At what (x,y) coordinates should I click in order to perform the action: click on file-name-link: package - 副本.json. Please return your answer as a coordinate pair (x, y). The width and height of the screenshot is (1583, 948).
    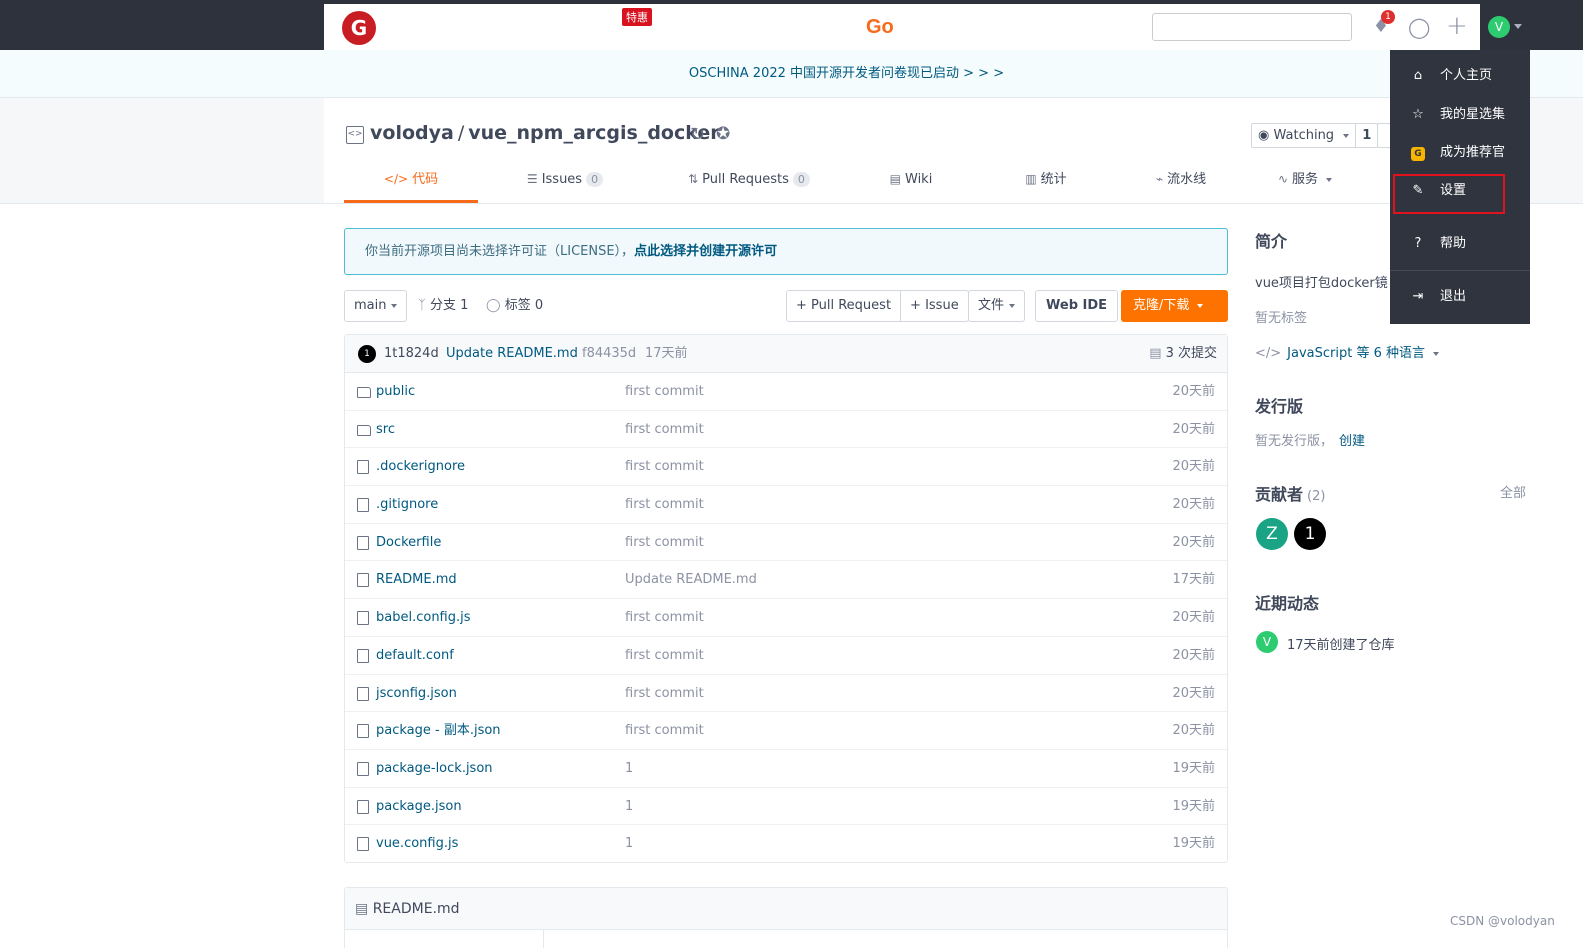
    Looking at the image, I should click on (438, 730).